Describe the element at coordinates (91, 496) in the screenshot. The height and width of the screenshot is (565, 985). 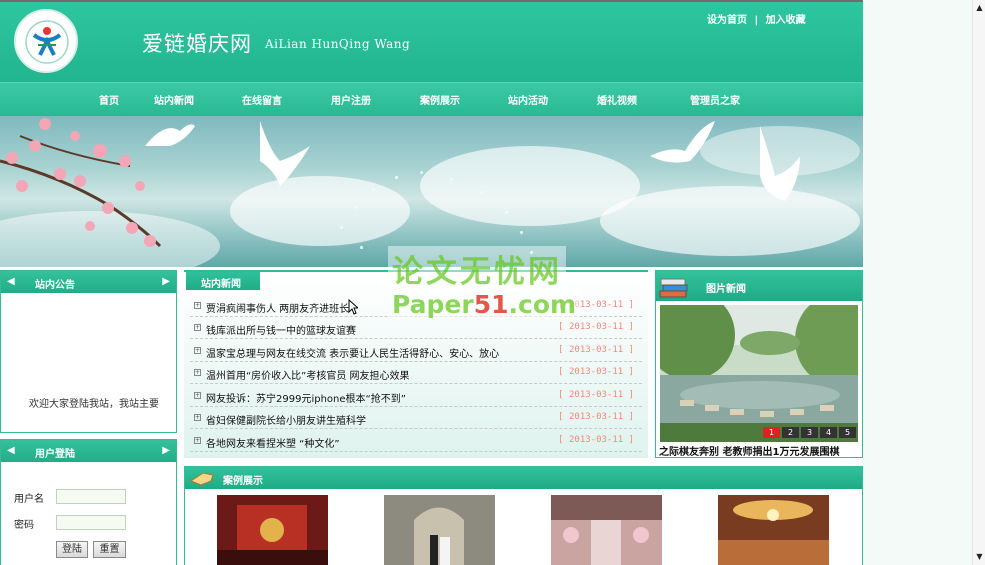
I see `username-input` at that location.